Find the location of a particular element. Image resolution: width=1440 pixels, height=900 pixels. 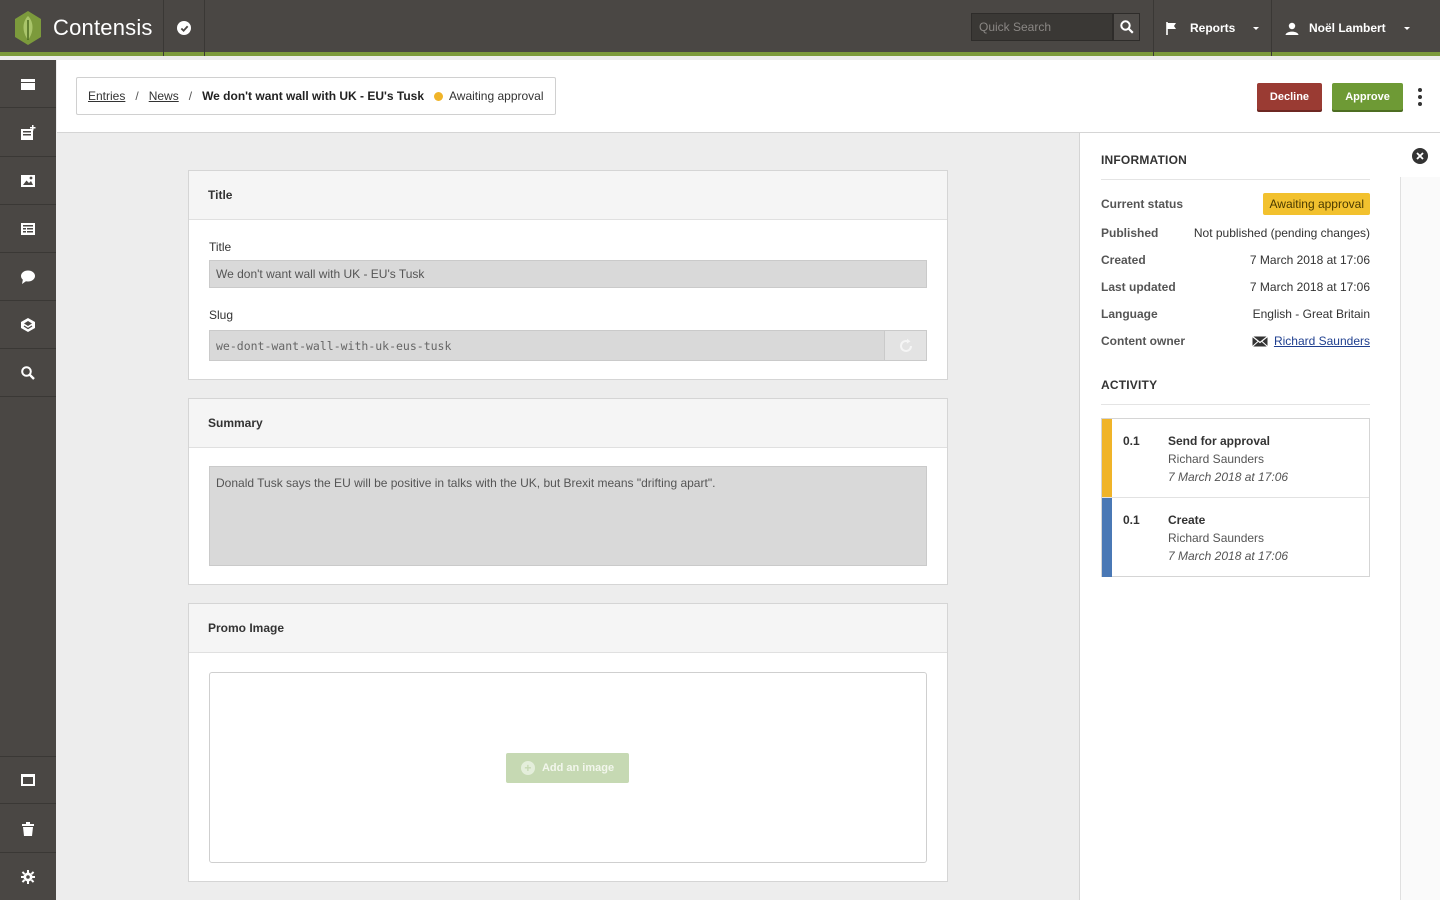

more-options-icon is located at coordinates (1420, 97).